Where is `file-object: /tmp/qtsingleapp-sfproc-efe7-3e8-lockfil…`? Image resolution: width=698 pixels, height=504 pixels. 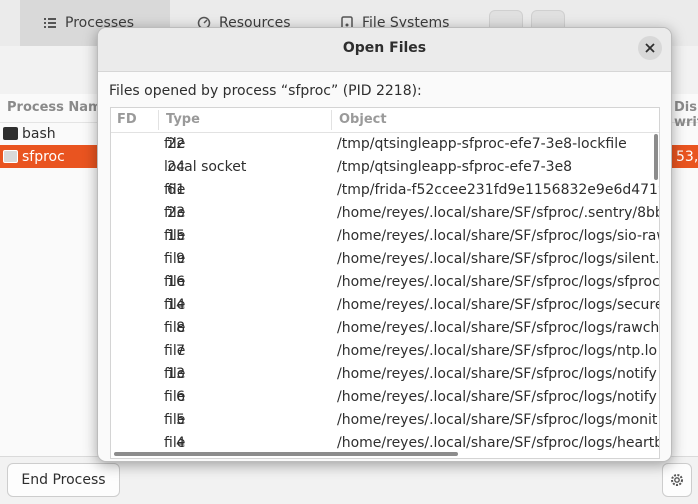
file-object: /tmp/qtsingleapp-sfproc-efe7-3e8-lockfil… is located at coordinates (482, 144).